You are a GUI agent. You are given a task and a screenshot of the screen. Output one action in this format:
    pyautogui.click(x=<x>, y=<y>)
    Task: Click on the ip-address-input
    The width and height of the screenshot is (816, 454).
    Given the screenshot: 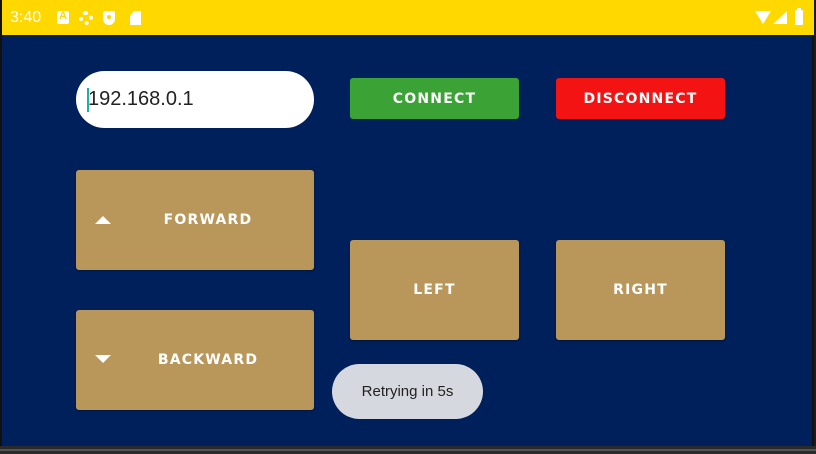 What is the action you would take?
    pyautogui.click(x=195, y=99)
    